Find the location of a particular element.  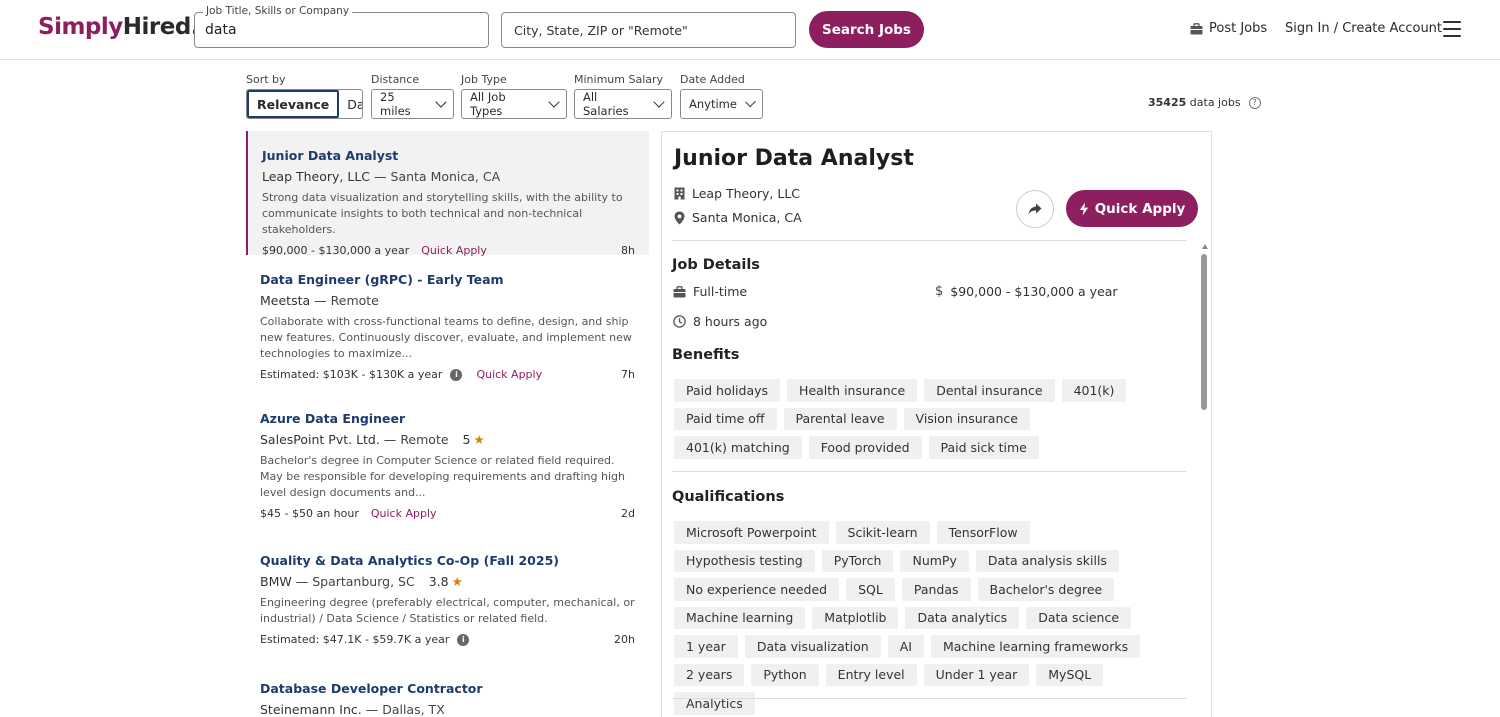

benefit-tag: Paid time off is located at coordinates (725, 418).